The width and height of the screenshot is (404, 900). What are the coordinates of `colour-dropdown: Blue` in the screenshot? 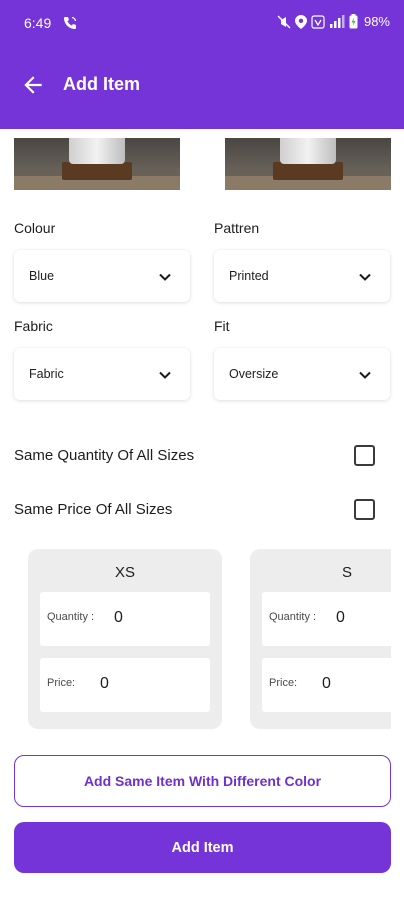 It's located at (102, 276).